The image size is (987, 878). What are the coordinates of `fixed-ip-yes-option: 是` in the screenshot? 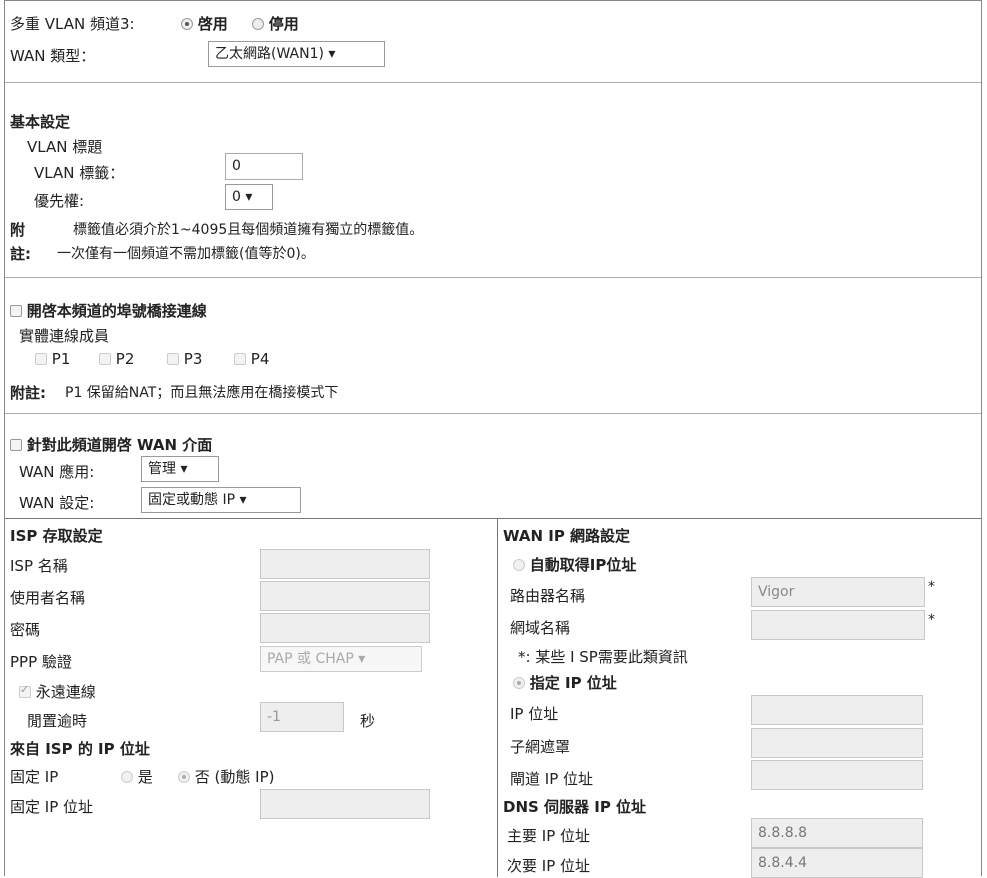 It's located at (137, 776).